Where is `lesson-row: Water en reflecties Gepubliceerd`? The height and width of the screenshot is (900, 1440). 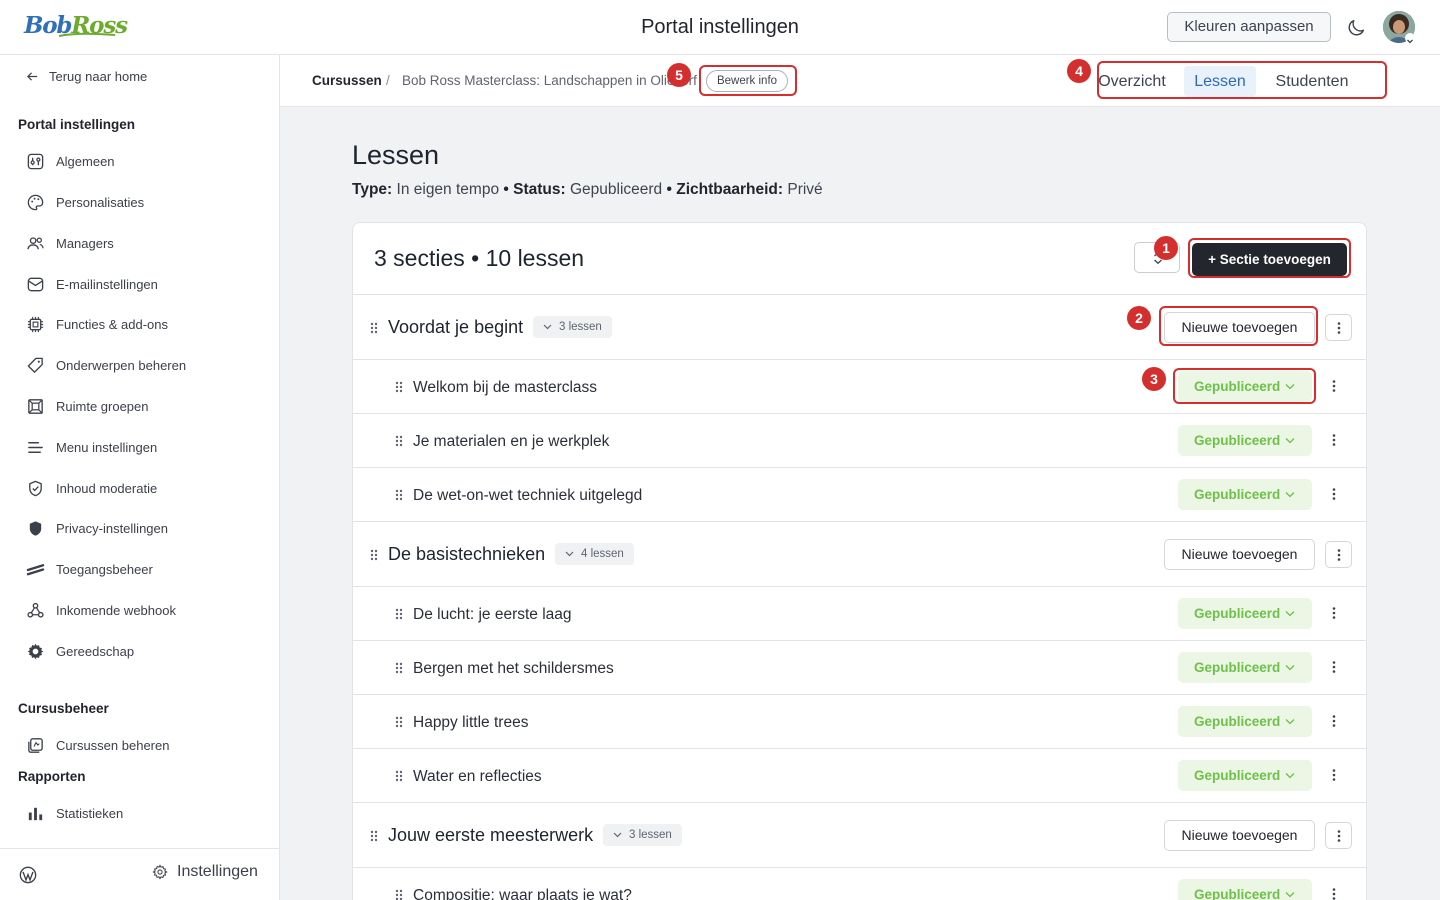 lesson-row: Water en reflecties Gepubliceerd is located at coordinates (859, 776).